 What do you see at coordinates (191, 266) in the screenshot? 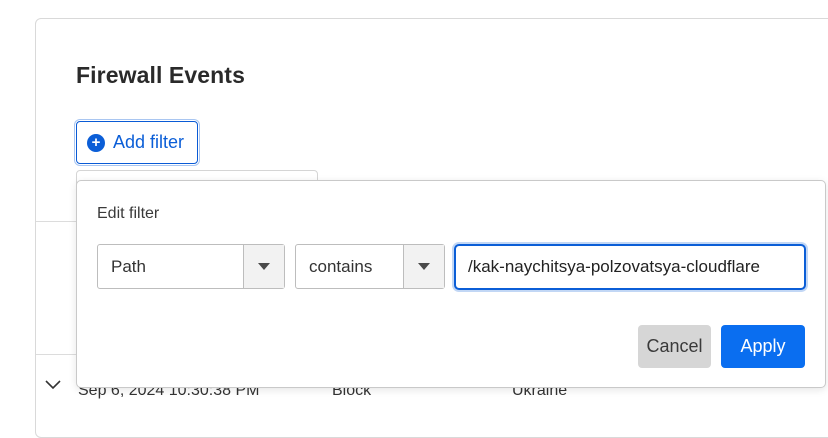
I see `field-select: Path` at bounding box center [191, 266].